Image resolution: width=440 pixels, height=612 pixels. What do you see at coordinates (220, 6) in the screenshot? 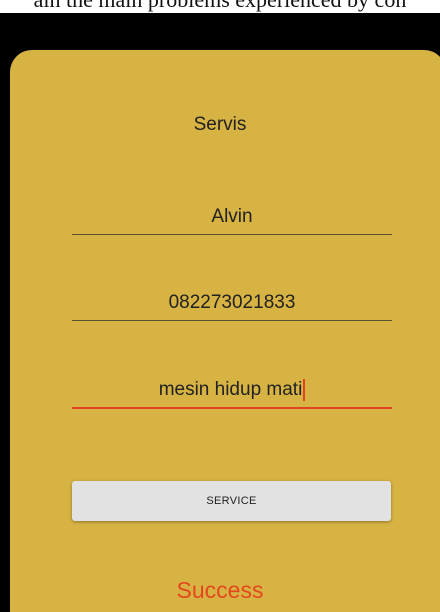
I see `caption-text: ain the main problems experienced by con` at bounding box center [220, 6].